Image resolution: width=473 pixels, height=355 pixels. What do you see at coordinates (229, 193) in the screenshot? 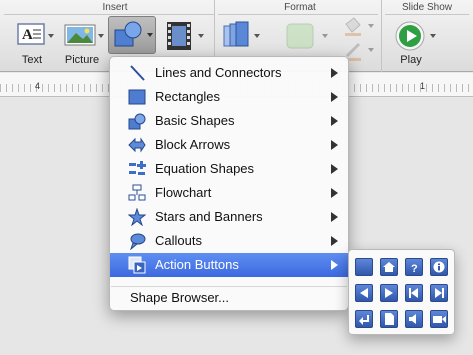
I see `menu-item-flowchart: Flowchart` at bounding box center [229, 193].